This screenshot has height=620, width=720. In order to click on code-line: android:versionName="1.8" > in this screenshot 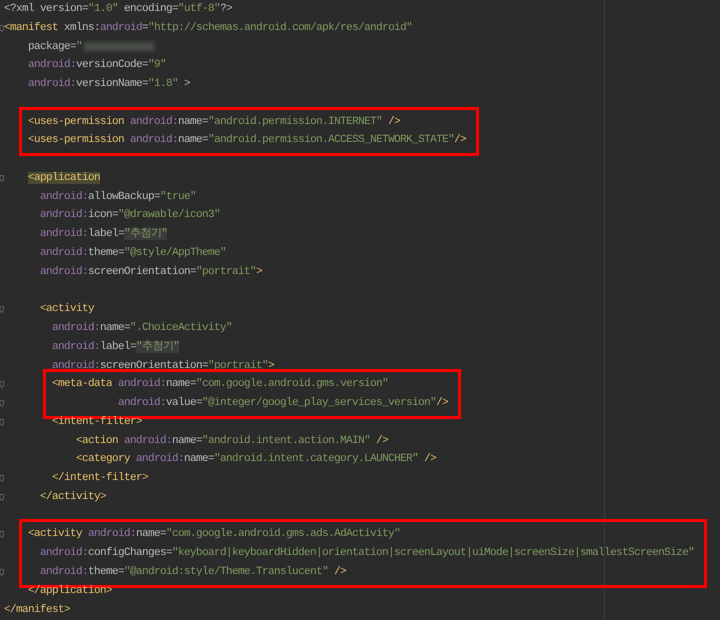, I will do `click(109, 84)`.